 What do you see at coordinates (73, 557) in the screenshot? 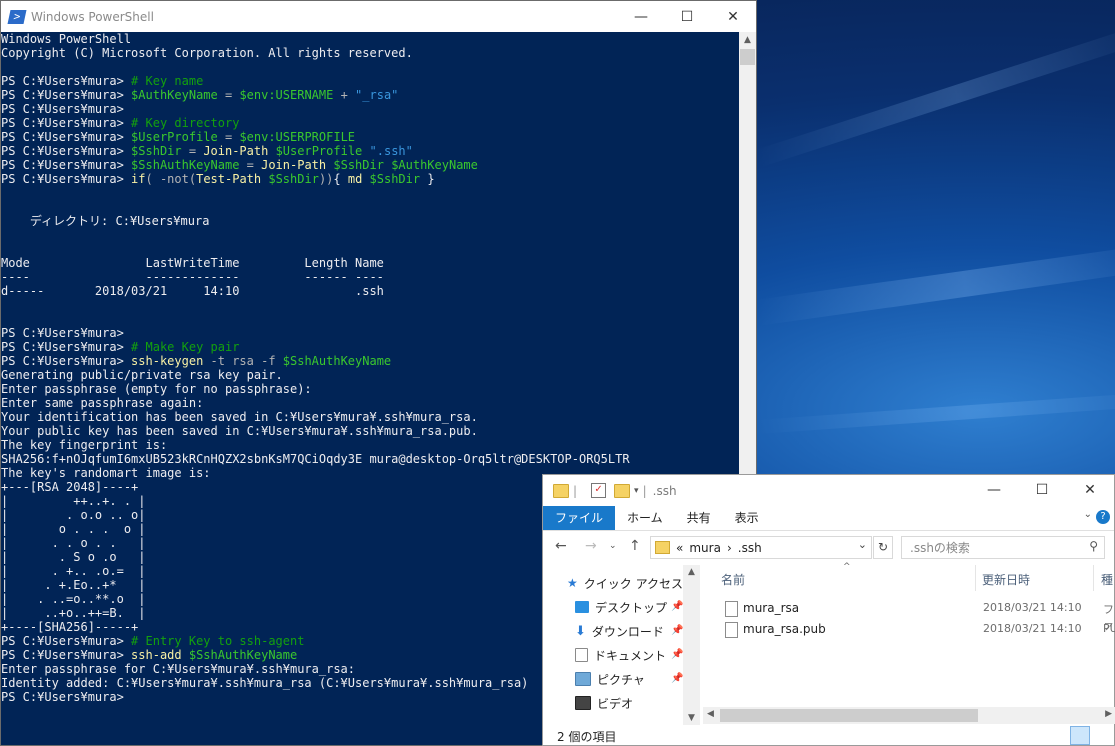
I see `console-segment: | . S o .o |` at bounding box center [73, 557].